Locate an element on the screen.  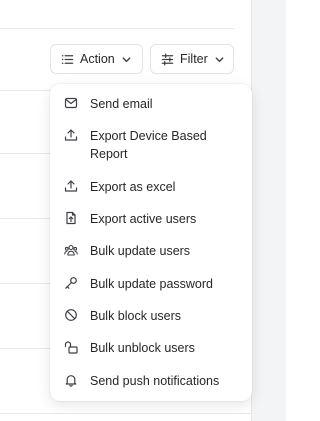
menu-item-label: Export active users is located at coordinates (143, 219).